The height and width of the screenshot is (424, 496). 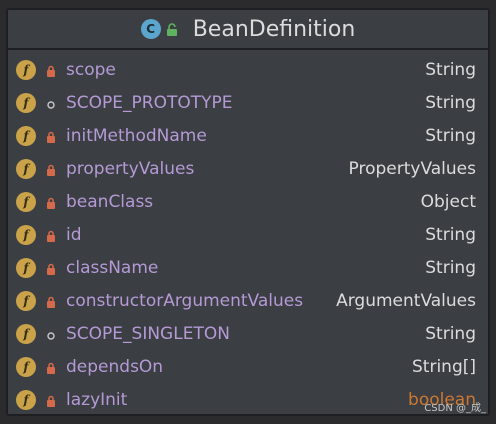 I want to click on class-header: C BeanDefinition, so click(x=248, y=29).